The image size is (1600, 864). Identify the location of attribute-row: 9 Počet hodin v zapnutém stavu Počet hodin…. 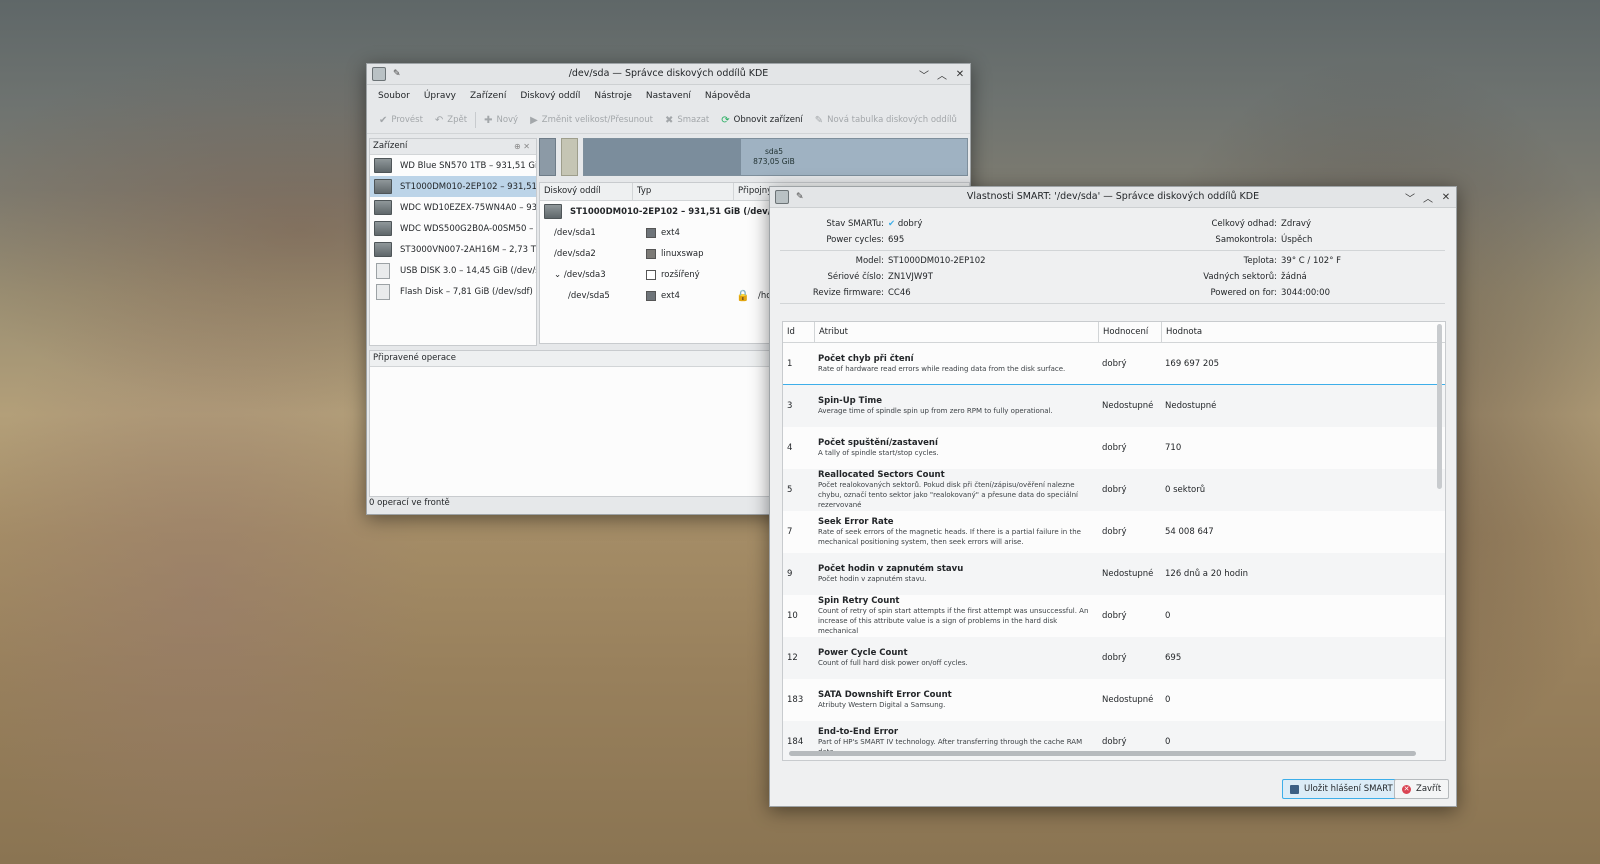
(1114, 574).